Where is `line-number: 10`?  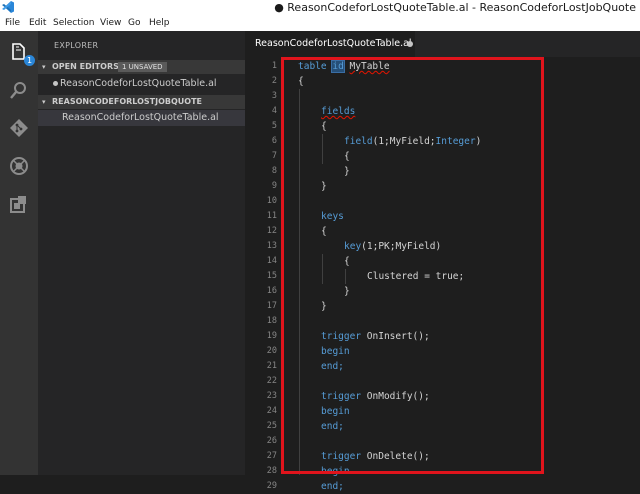 line-number: 10 is located at coordinates (271, 201).